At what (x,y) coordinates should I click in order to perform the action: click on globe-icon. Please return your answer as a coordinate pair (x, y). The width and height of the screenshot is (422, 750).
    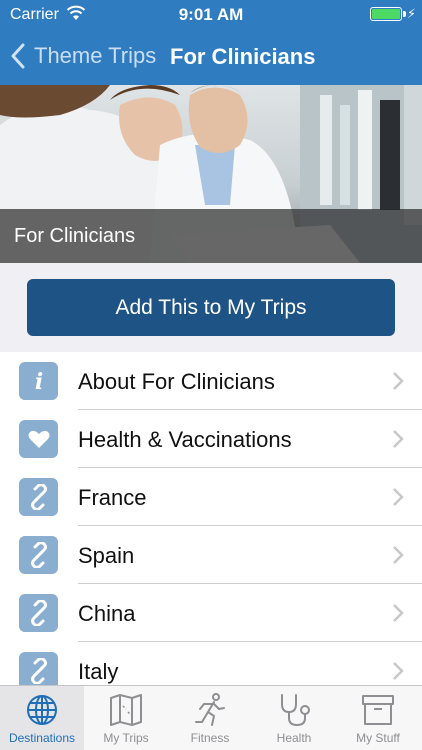
    Looking at the image, I should click on (42, 710).